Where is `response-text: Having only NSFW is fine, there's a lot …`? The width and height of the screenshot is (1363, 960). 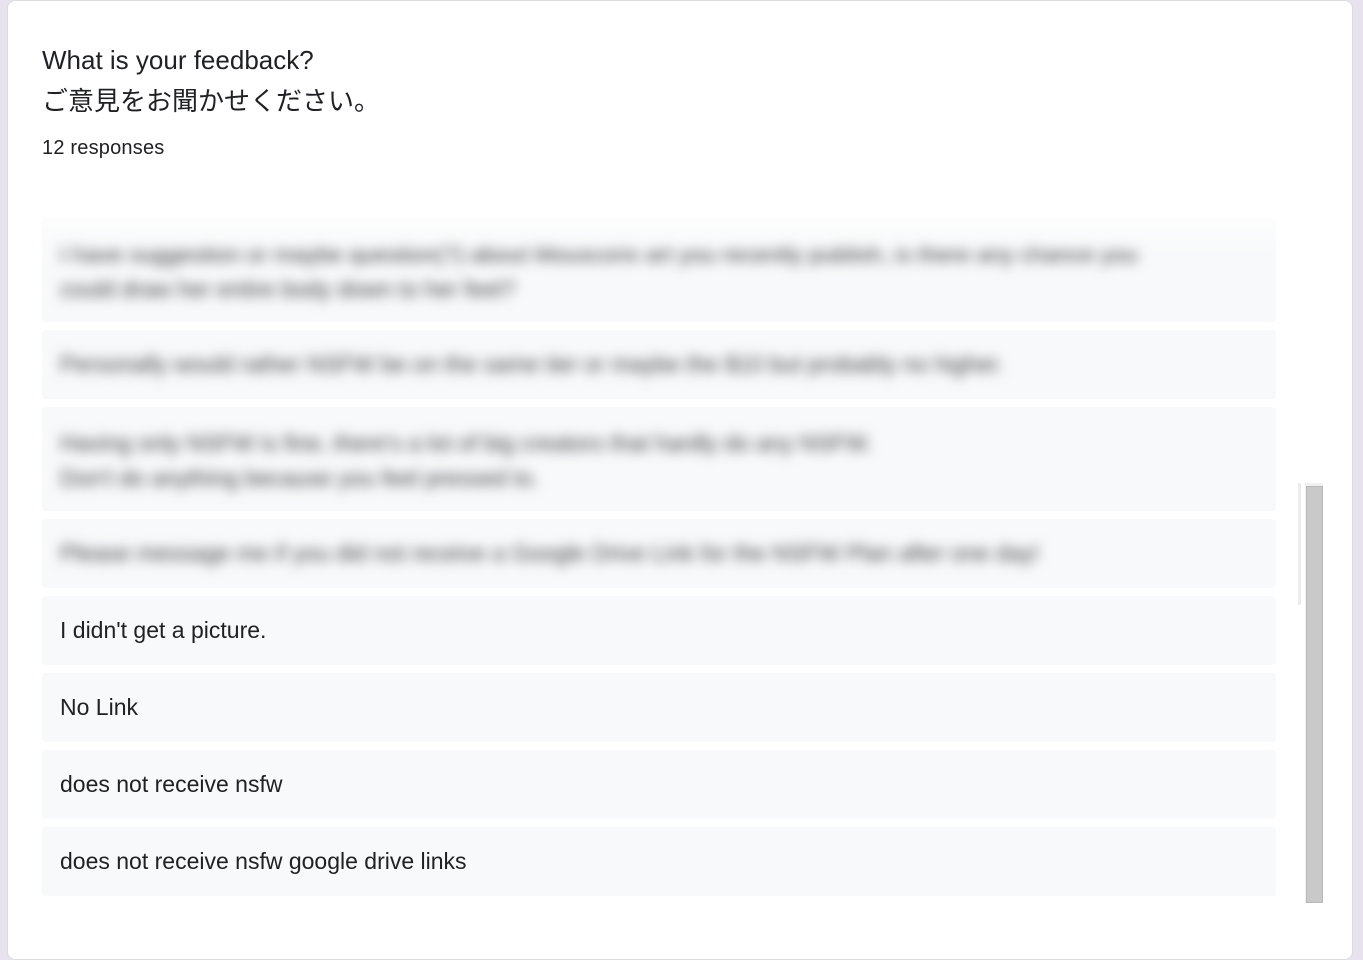
response-text: Having only NSFW is fine, there's a lot … is located at coordinates (466, 460).